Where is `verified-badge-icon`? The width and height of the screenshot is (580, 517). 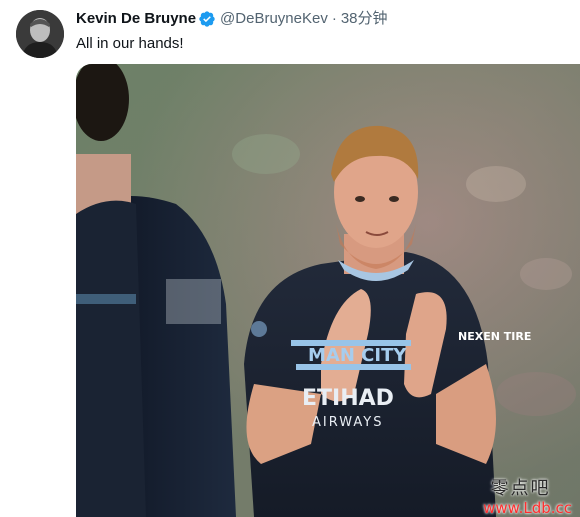 verified-badge-icon is located at coordinates (207, 19).